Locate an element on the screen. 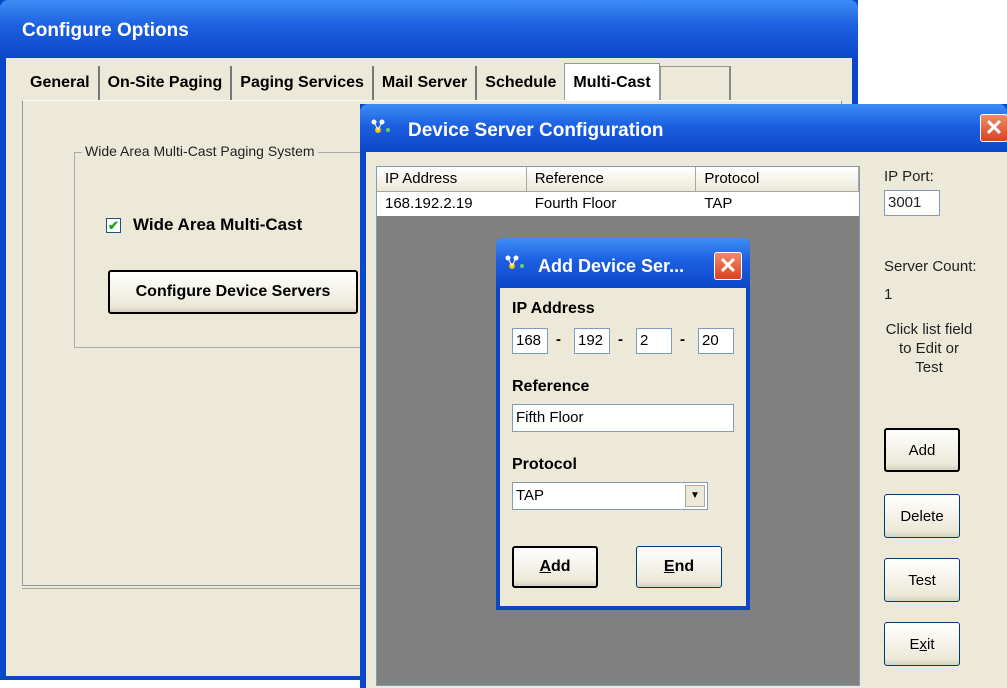 The width and height of the screenshot is (1007, 688). add-device-button: Add is located at coordinates (555, 567).